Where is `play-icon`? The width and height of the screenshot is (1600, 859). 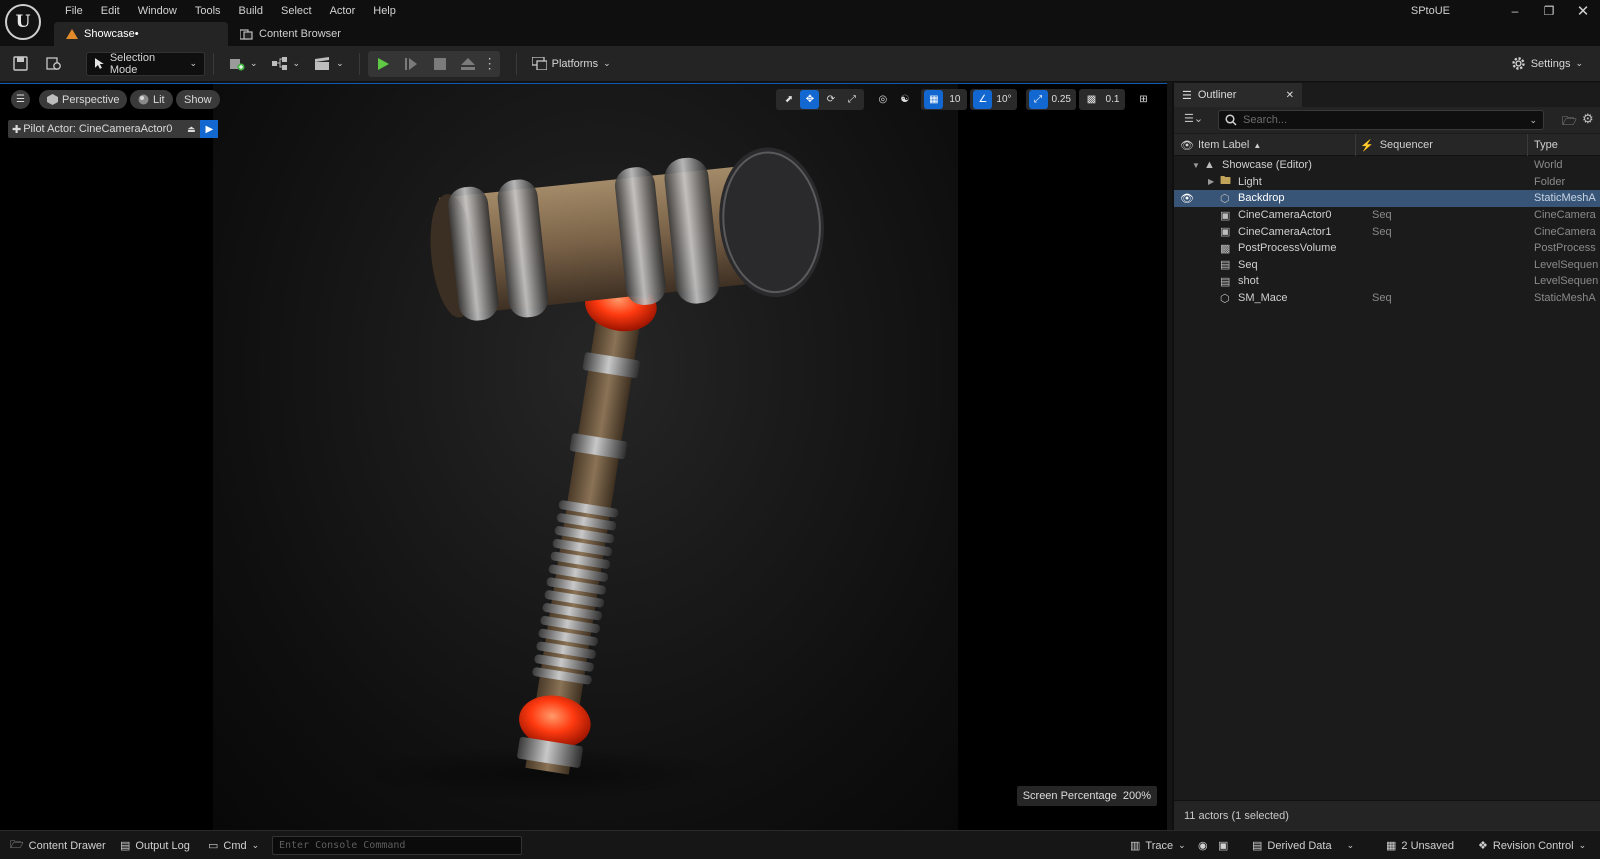
play-icon is located at coordinates (384, 64).